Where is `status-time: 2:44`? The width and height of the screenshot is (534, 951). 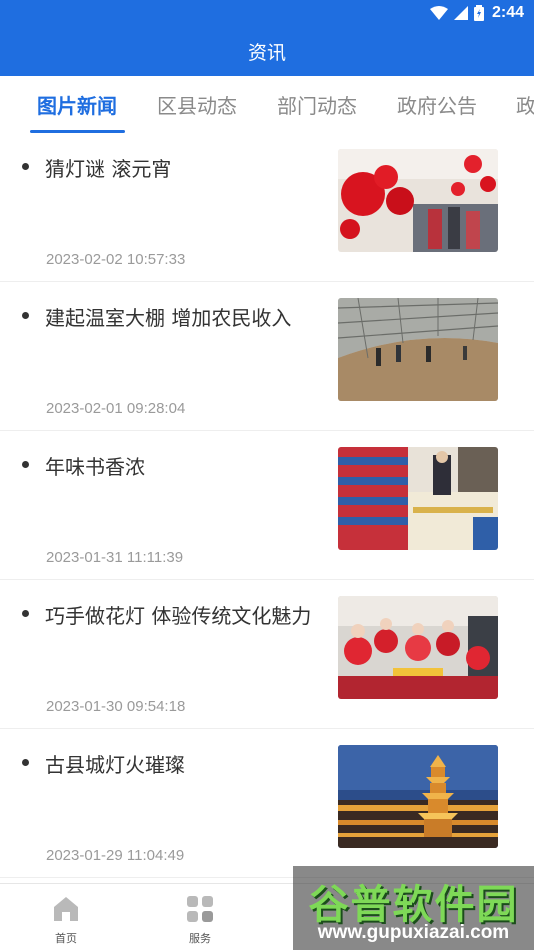
status-time: 2:44 is located at coordinates (507, 12).